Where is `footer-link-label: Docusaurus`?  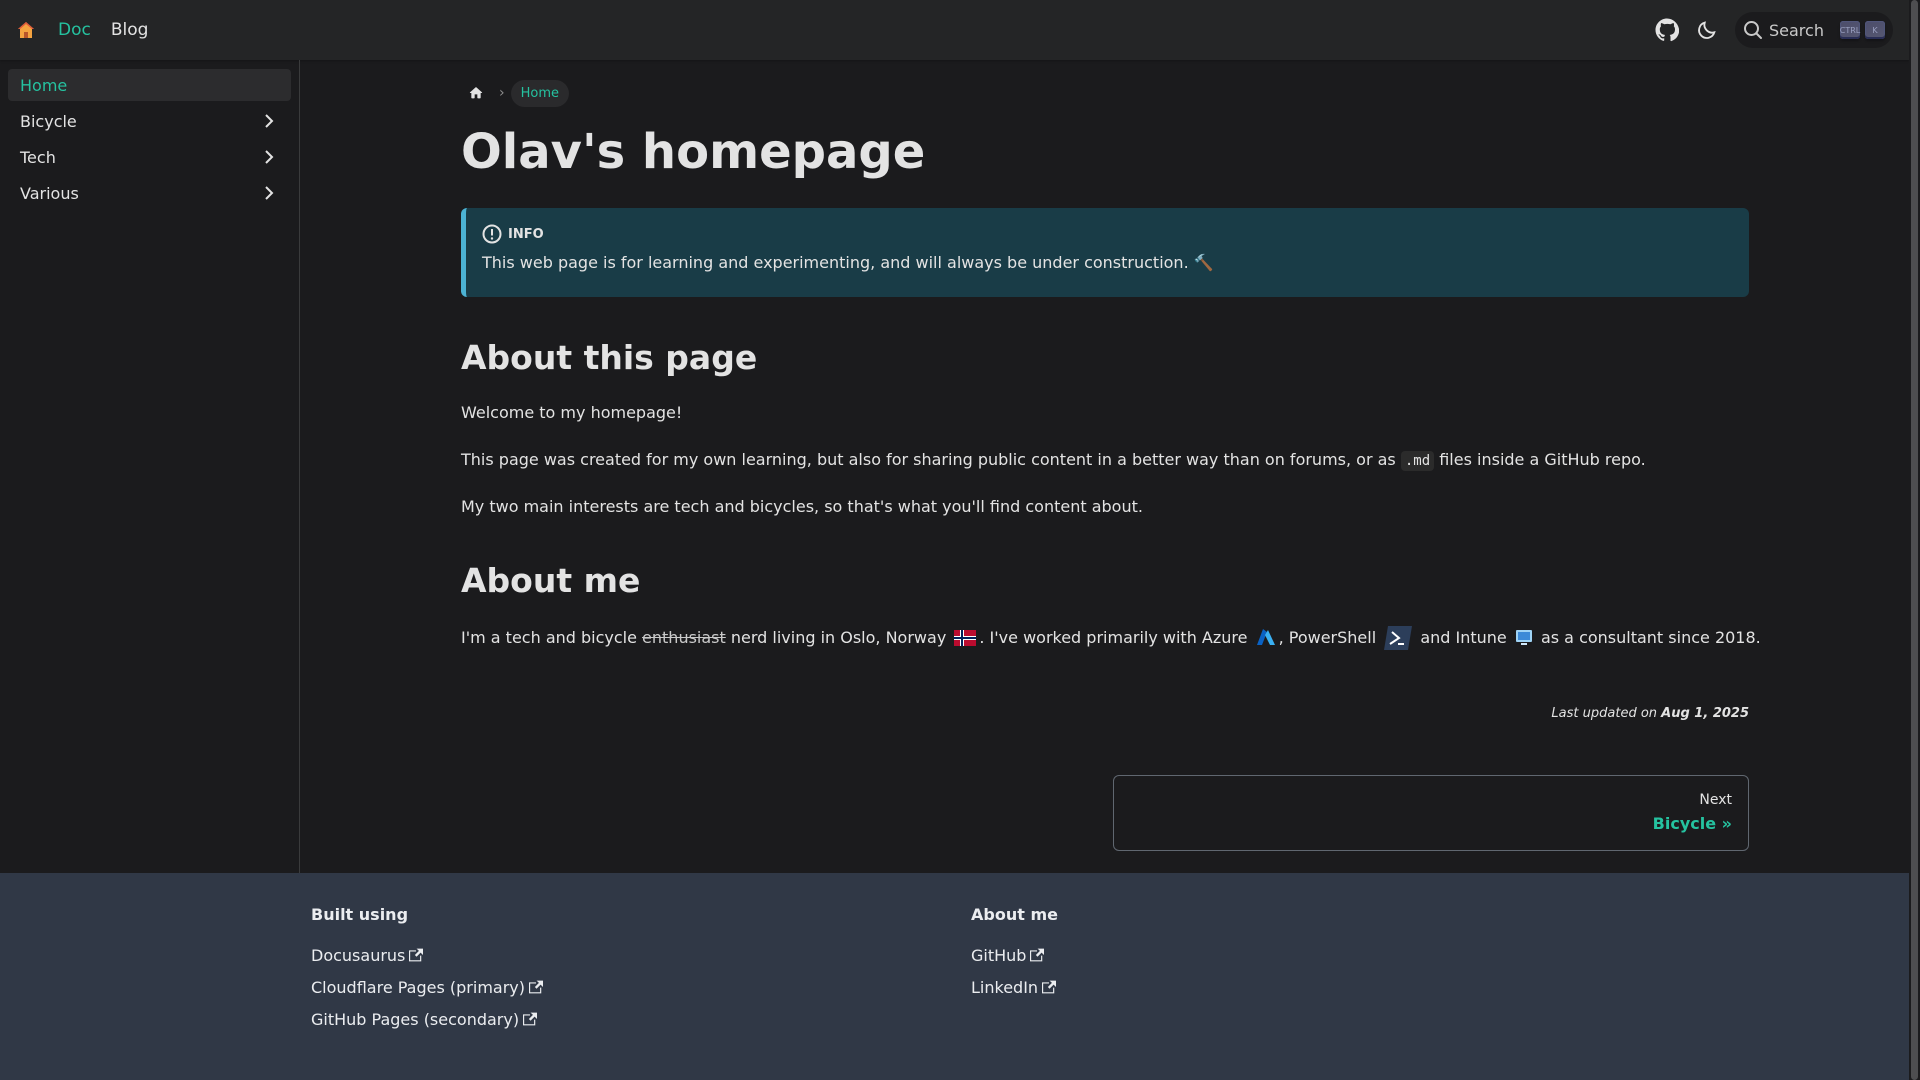 footer-link-label: Docusaurus is located at coordinates (358, 955).